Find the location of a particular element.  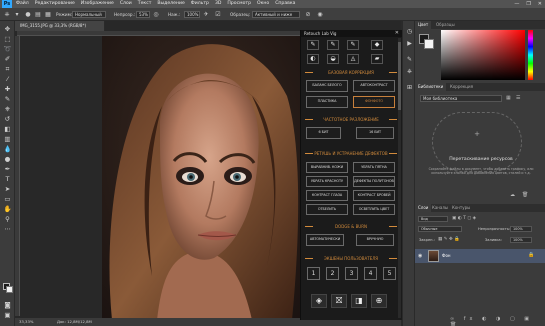

screen-mode-icon: ▣ is located at coordinates (7, 315).